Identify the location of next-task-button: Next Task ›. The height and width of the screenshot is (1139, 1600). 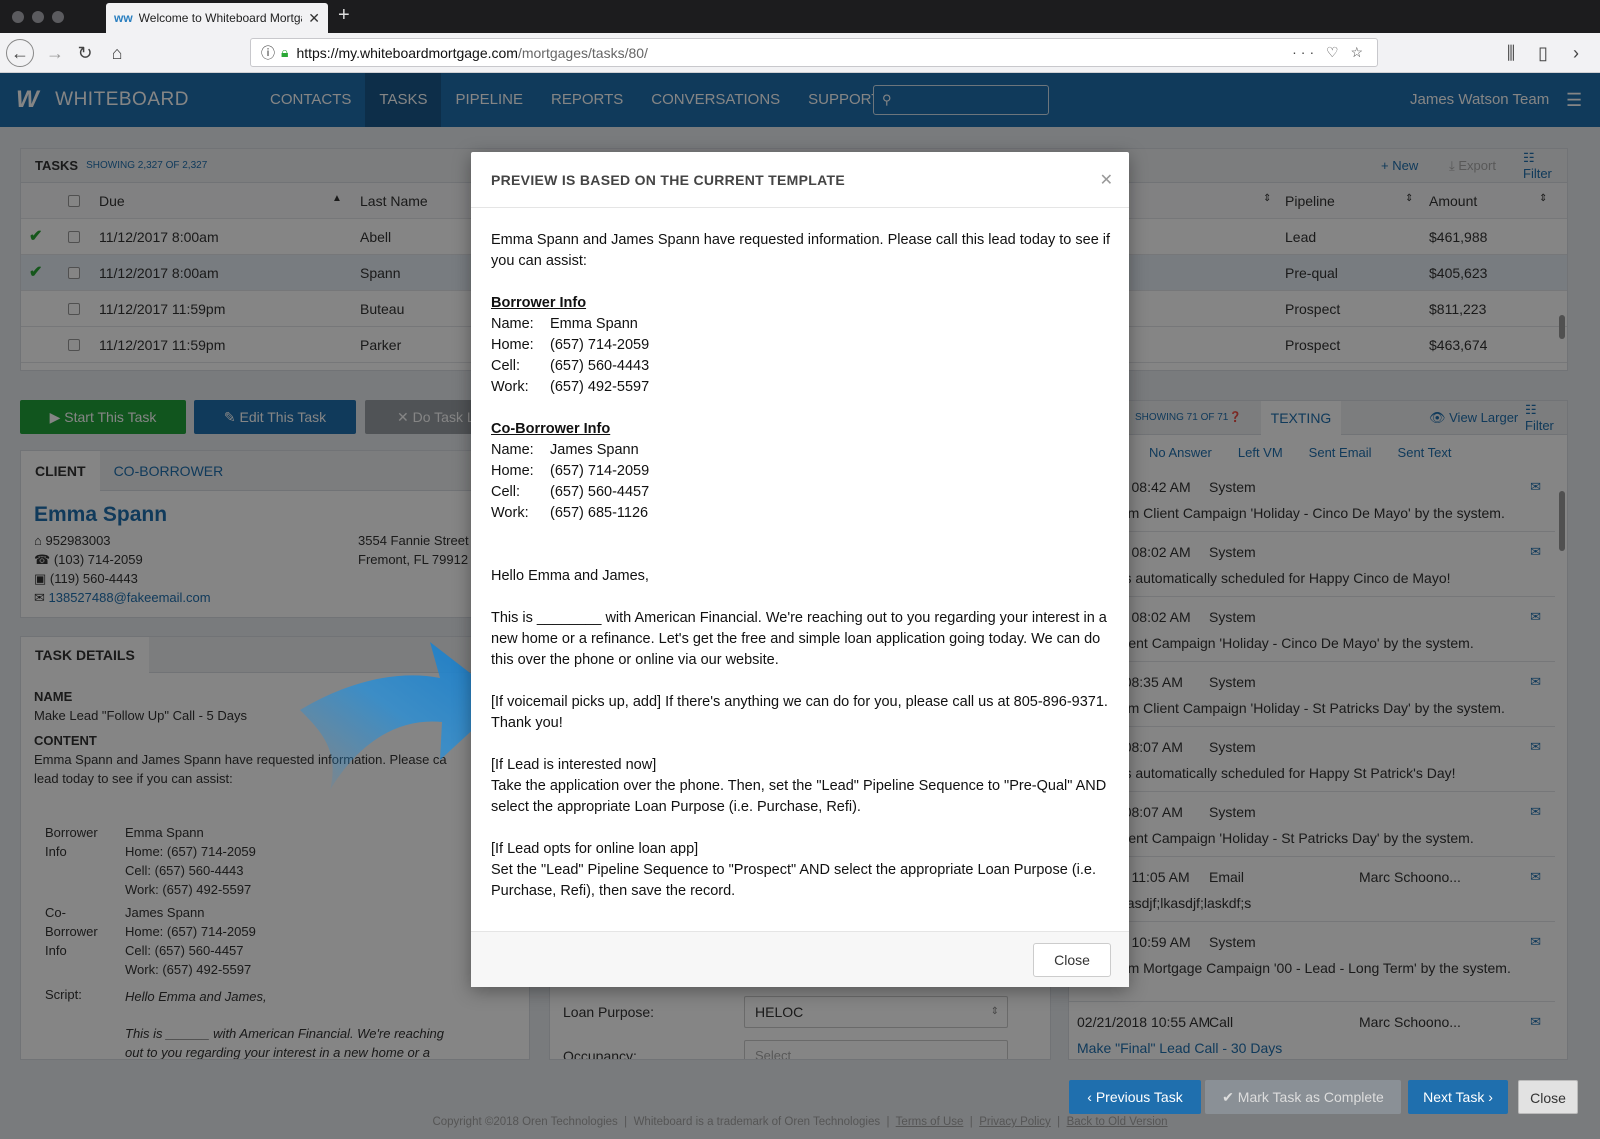
(1458, 1097).